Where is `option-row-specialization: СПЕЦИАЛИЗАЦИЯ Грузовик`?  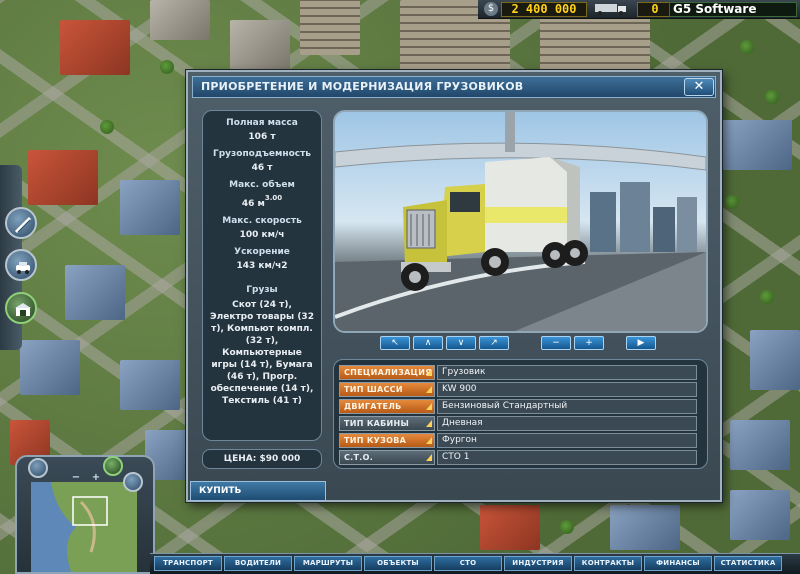
option-row-specialization: СПЕЦИАЛИЗАЦИЯ Грузовик is located at coordinates (518, 372).